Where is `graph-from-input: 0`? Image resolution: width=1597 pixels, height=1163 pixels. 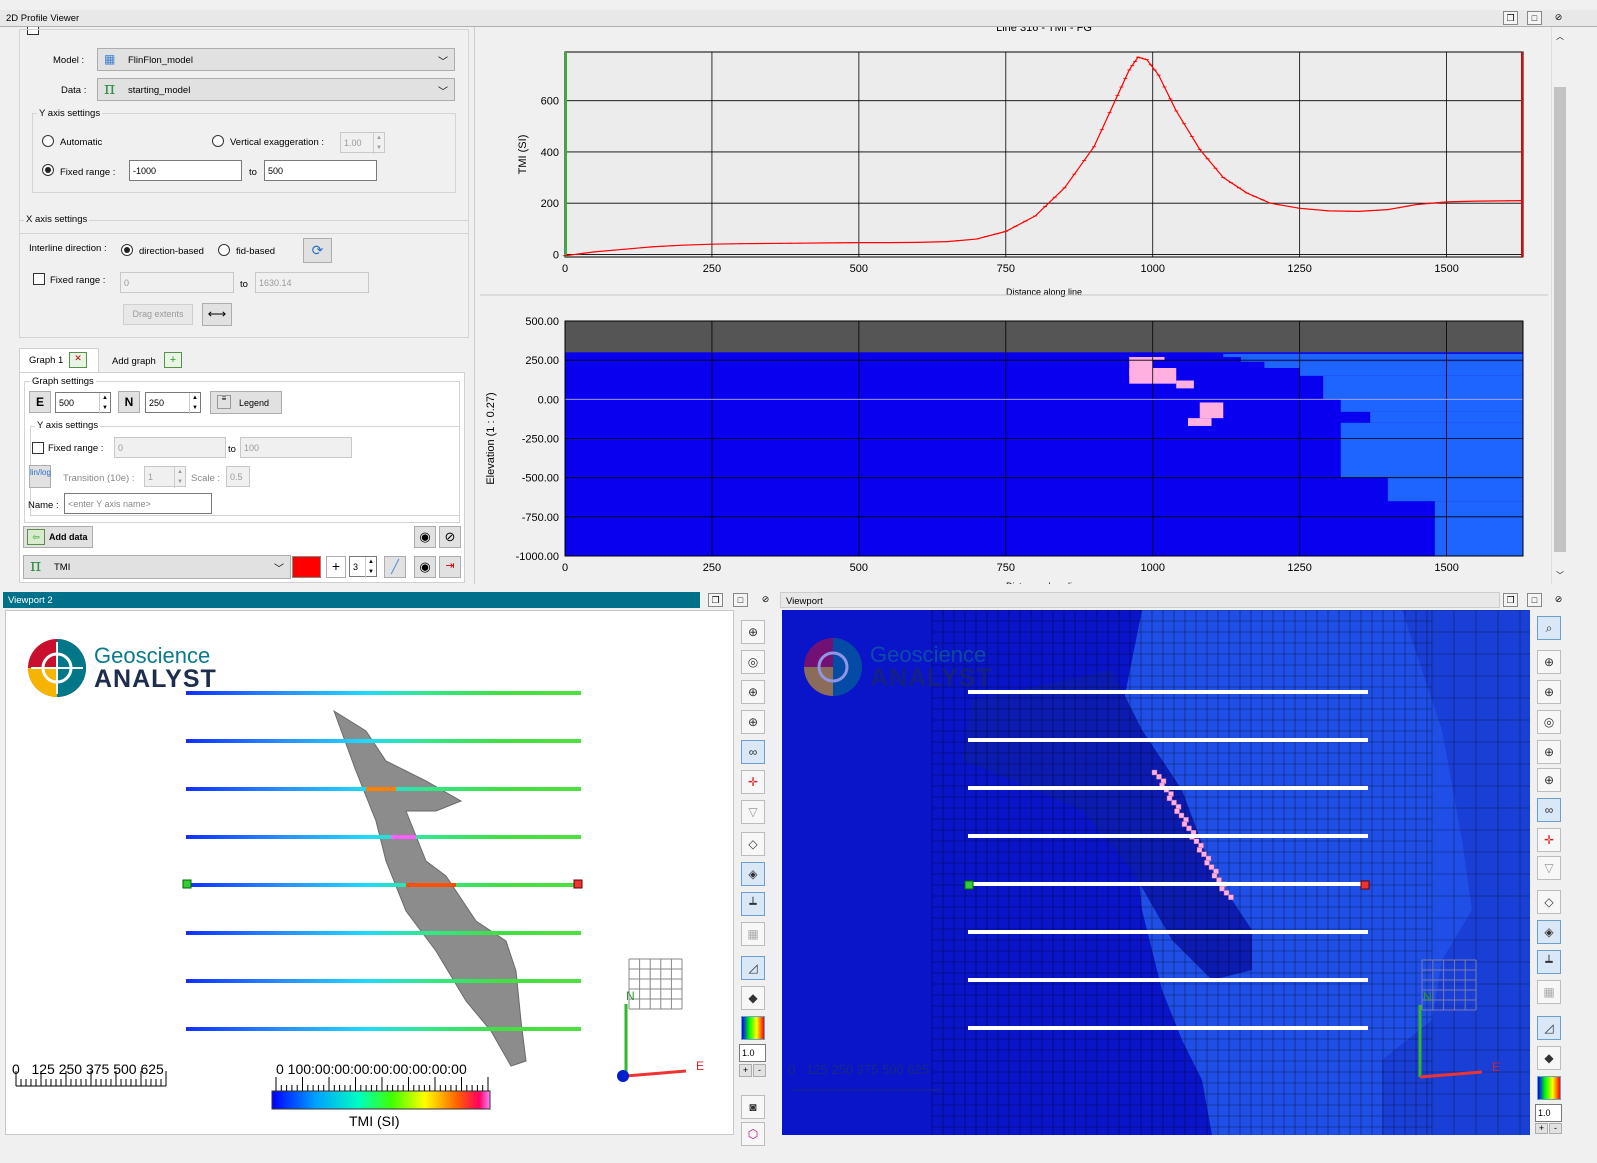 graph-from-input: 0 is located at coordinates (170, 447).